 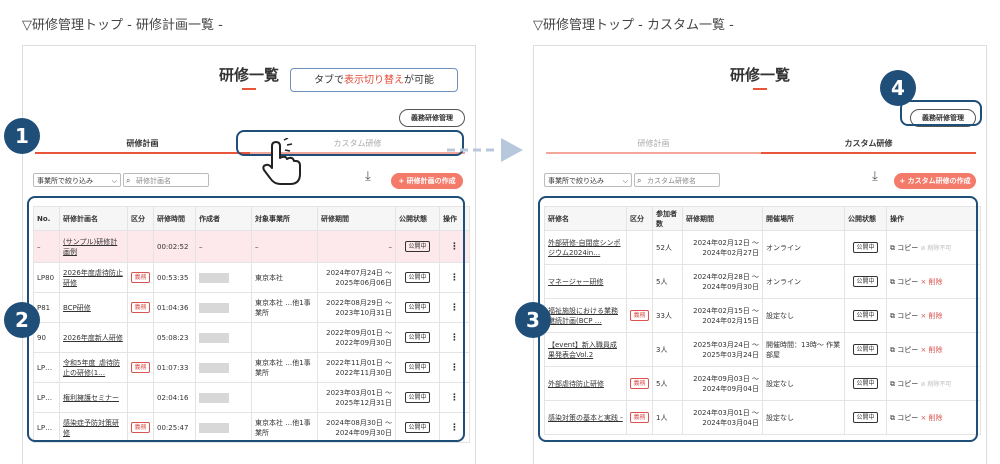 I want to click on search-input: ⌕ 研修計画名, so click(x=166, y=180).